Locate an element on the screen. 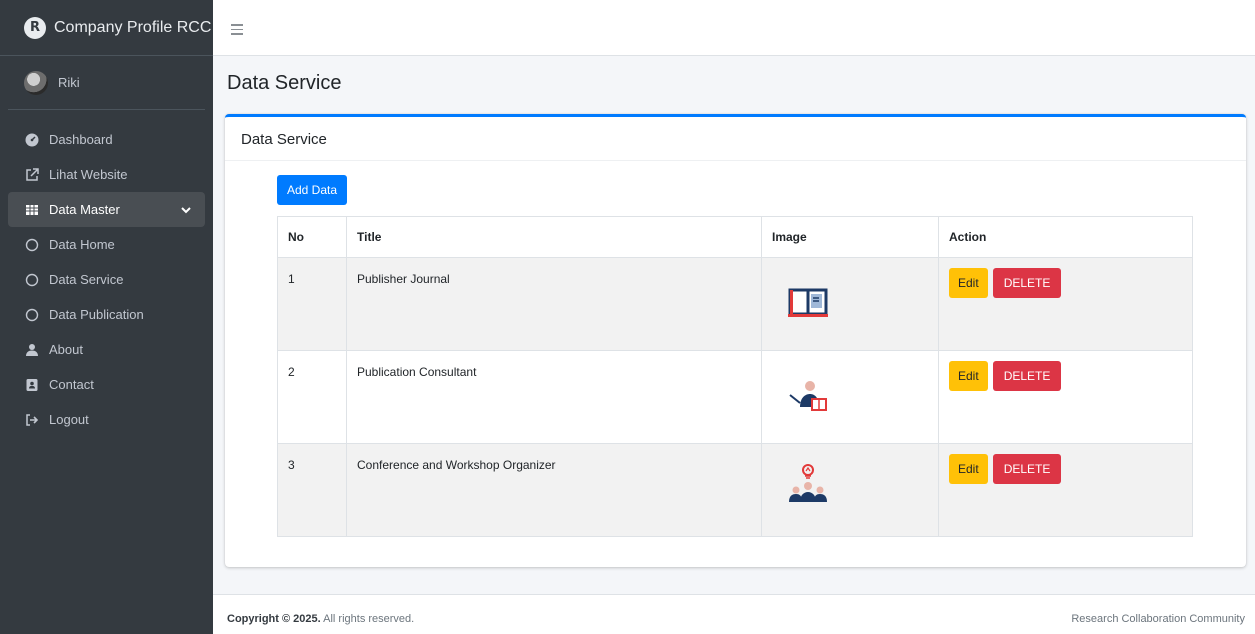 The height and width of the screenshot is (634, 1255). column-header-no: No is located at coordinates (312, 237).